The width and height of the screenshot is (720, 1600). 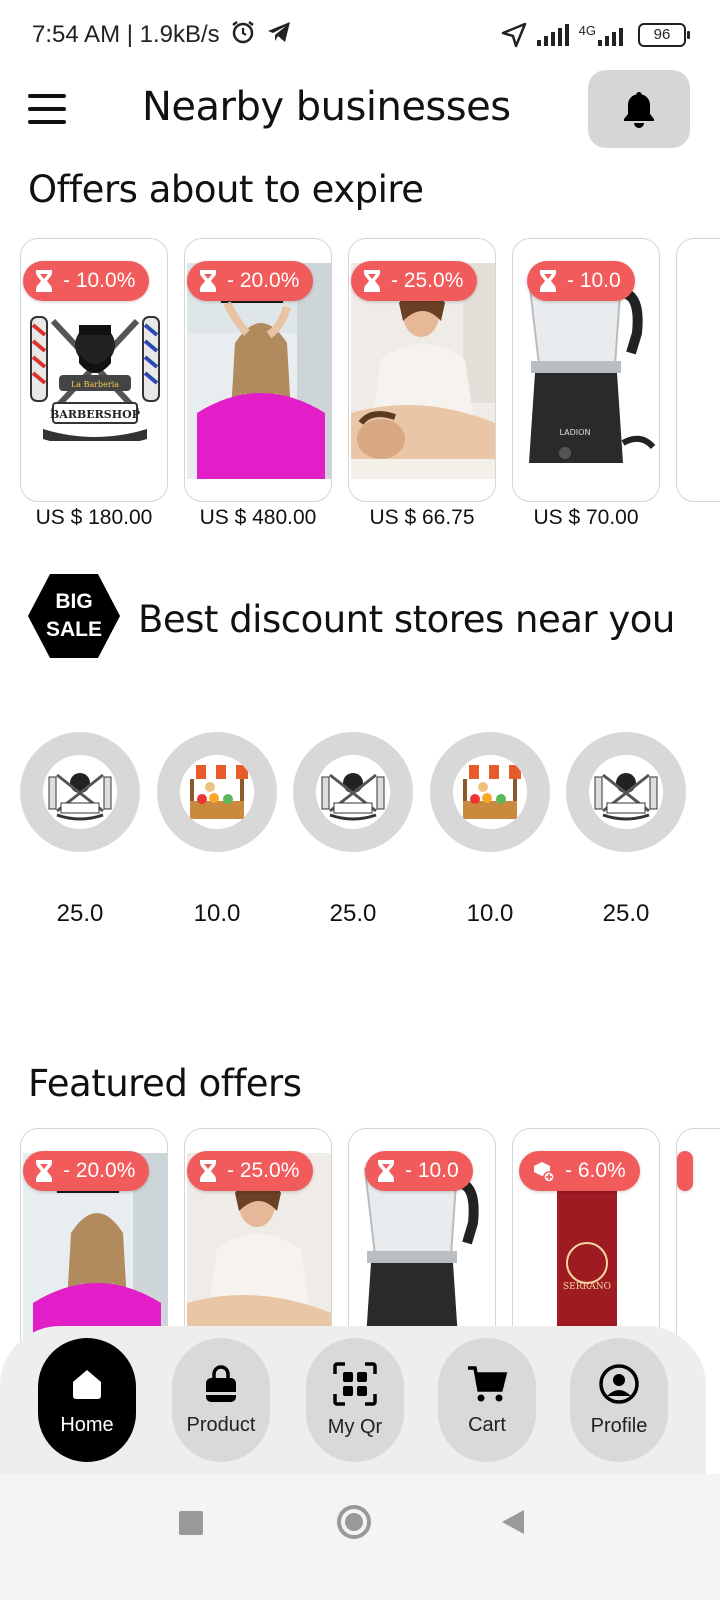 What do you see at coordinates (613, 35) in the screenshot?
I see `signal-4g-icon` at bounding box center [613, 35].